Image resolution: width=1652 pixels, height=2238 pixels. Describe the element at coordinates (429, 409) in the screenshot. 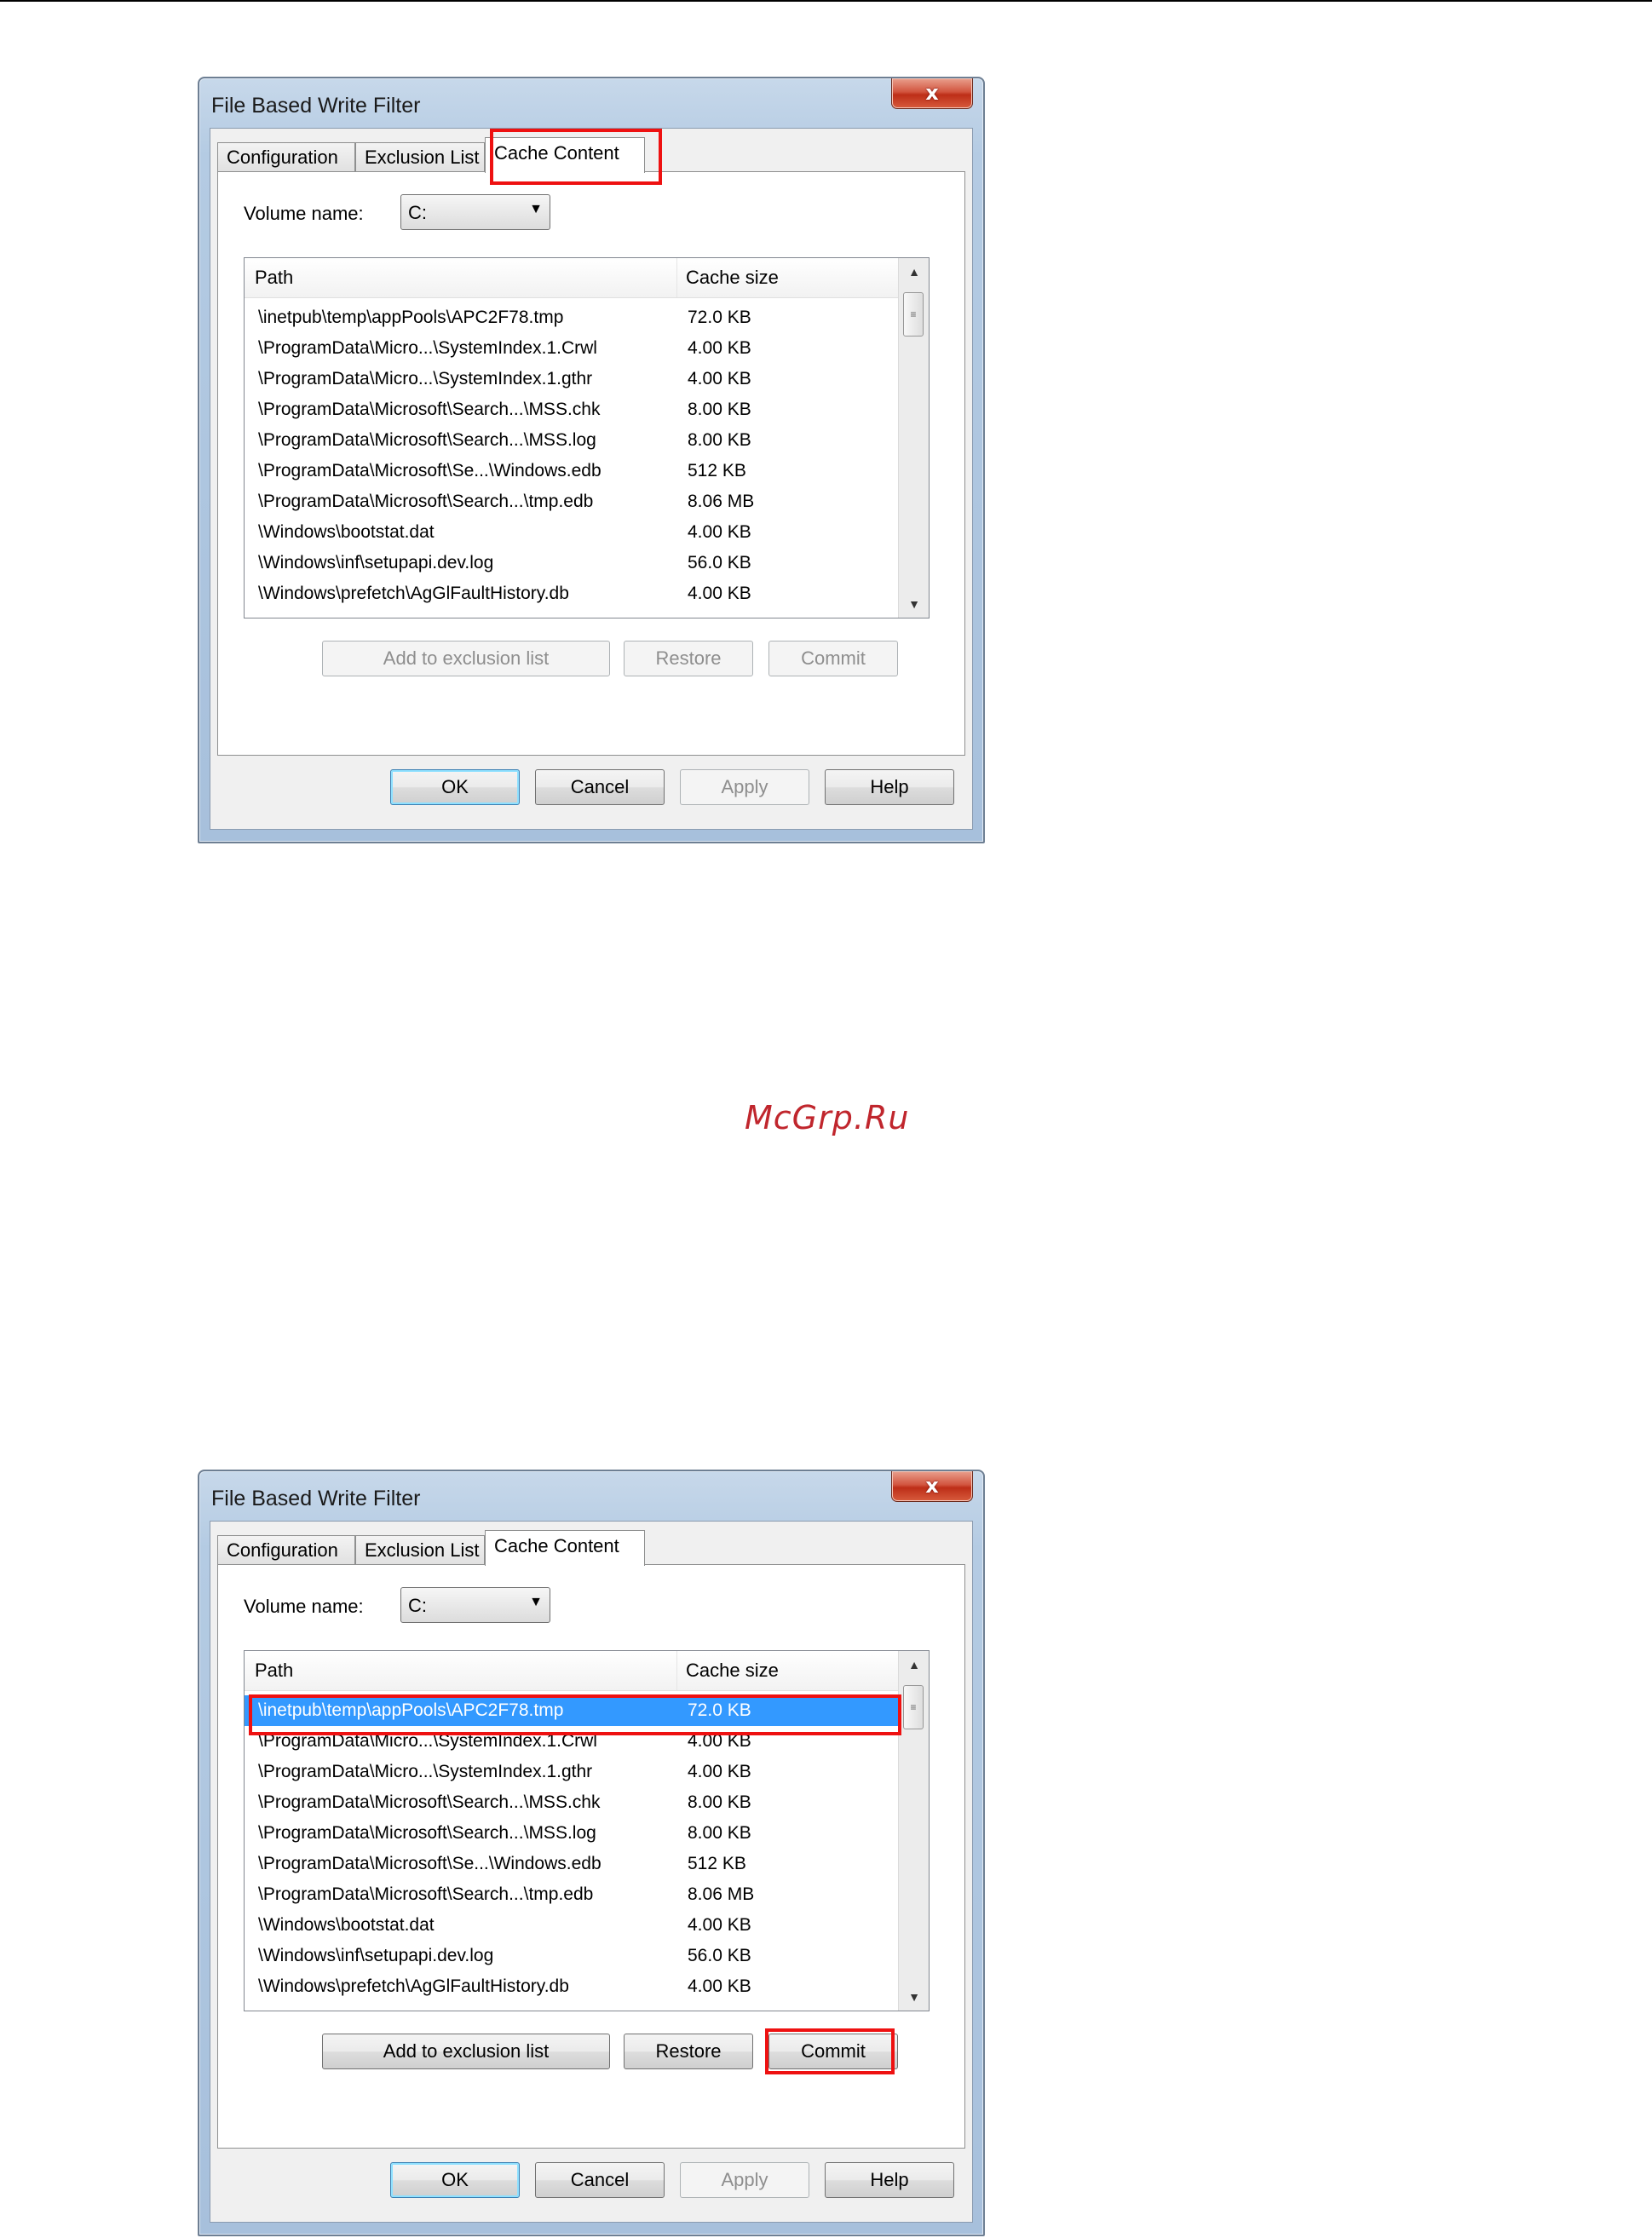

I see `row-path: \ProgramData\Microsoft\Search...\MSS.chk` at that location.